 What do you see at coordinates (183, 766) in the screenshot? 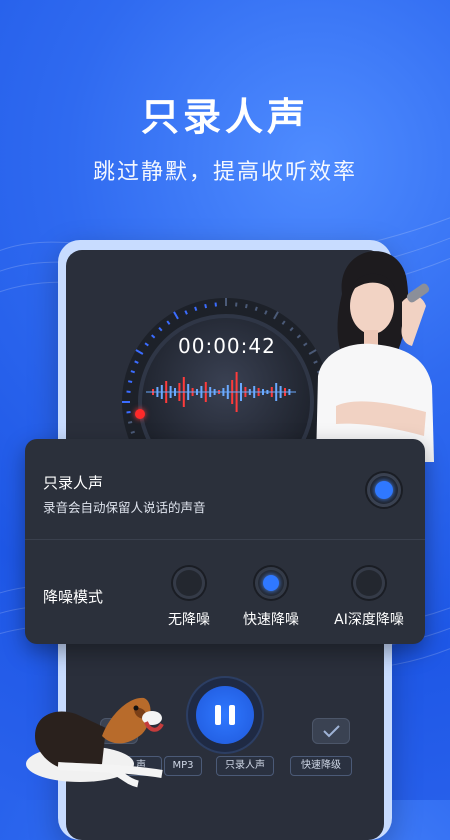
I see `chip-mp3: MP3` at bounding box center [183, 766].